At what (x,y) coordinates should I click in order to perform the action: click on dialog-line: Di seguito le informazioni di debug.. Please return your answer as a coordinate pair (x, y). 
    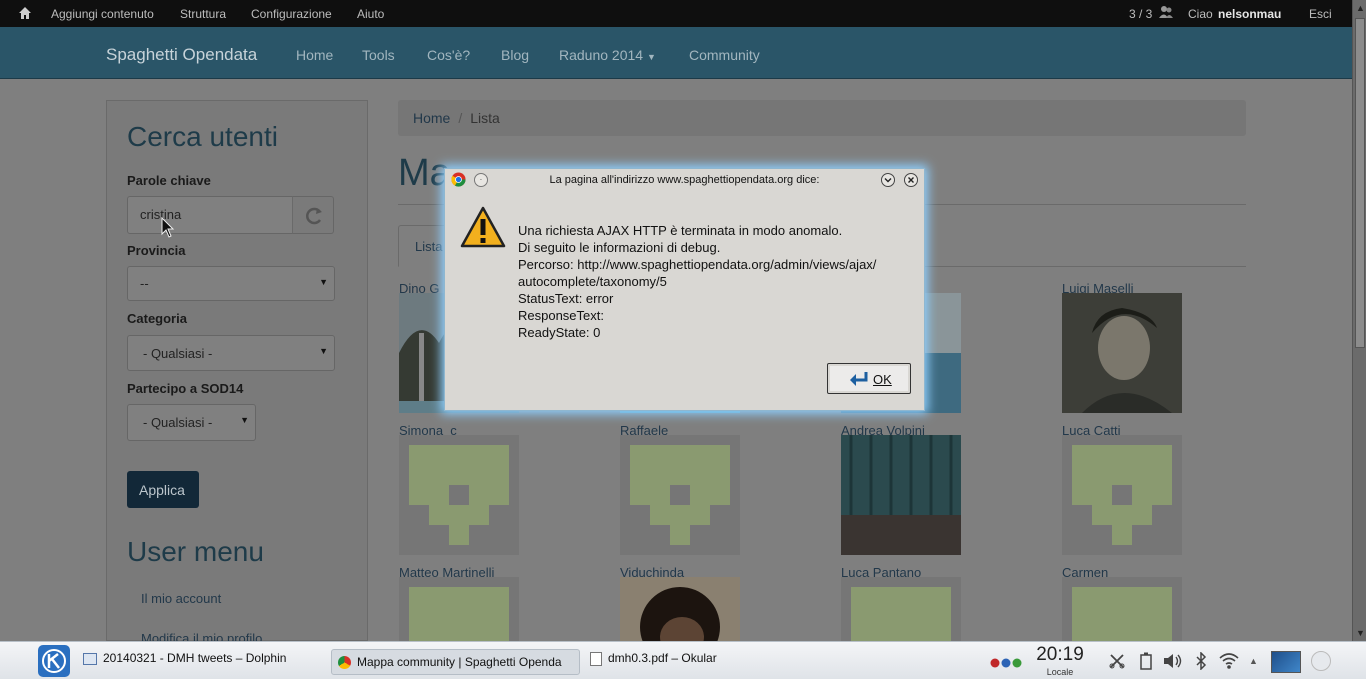
    Looking at the image, I should click on (619, 247).